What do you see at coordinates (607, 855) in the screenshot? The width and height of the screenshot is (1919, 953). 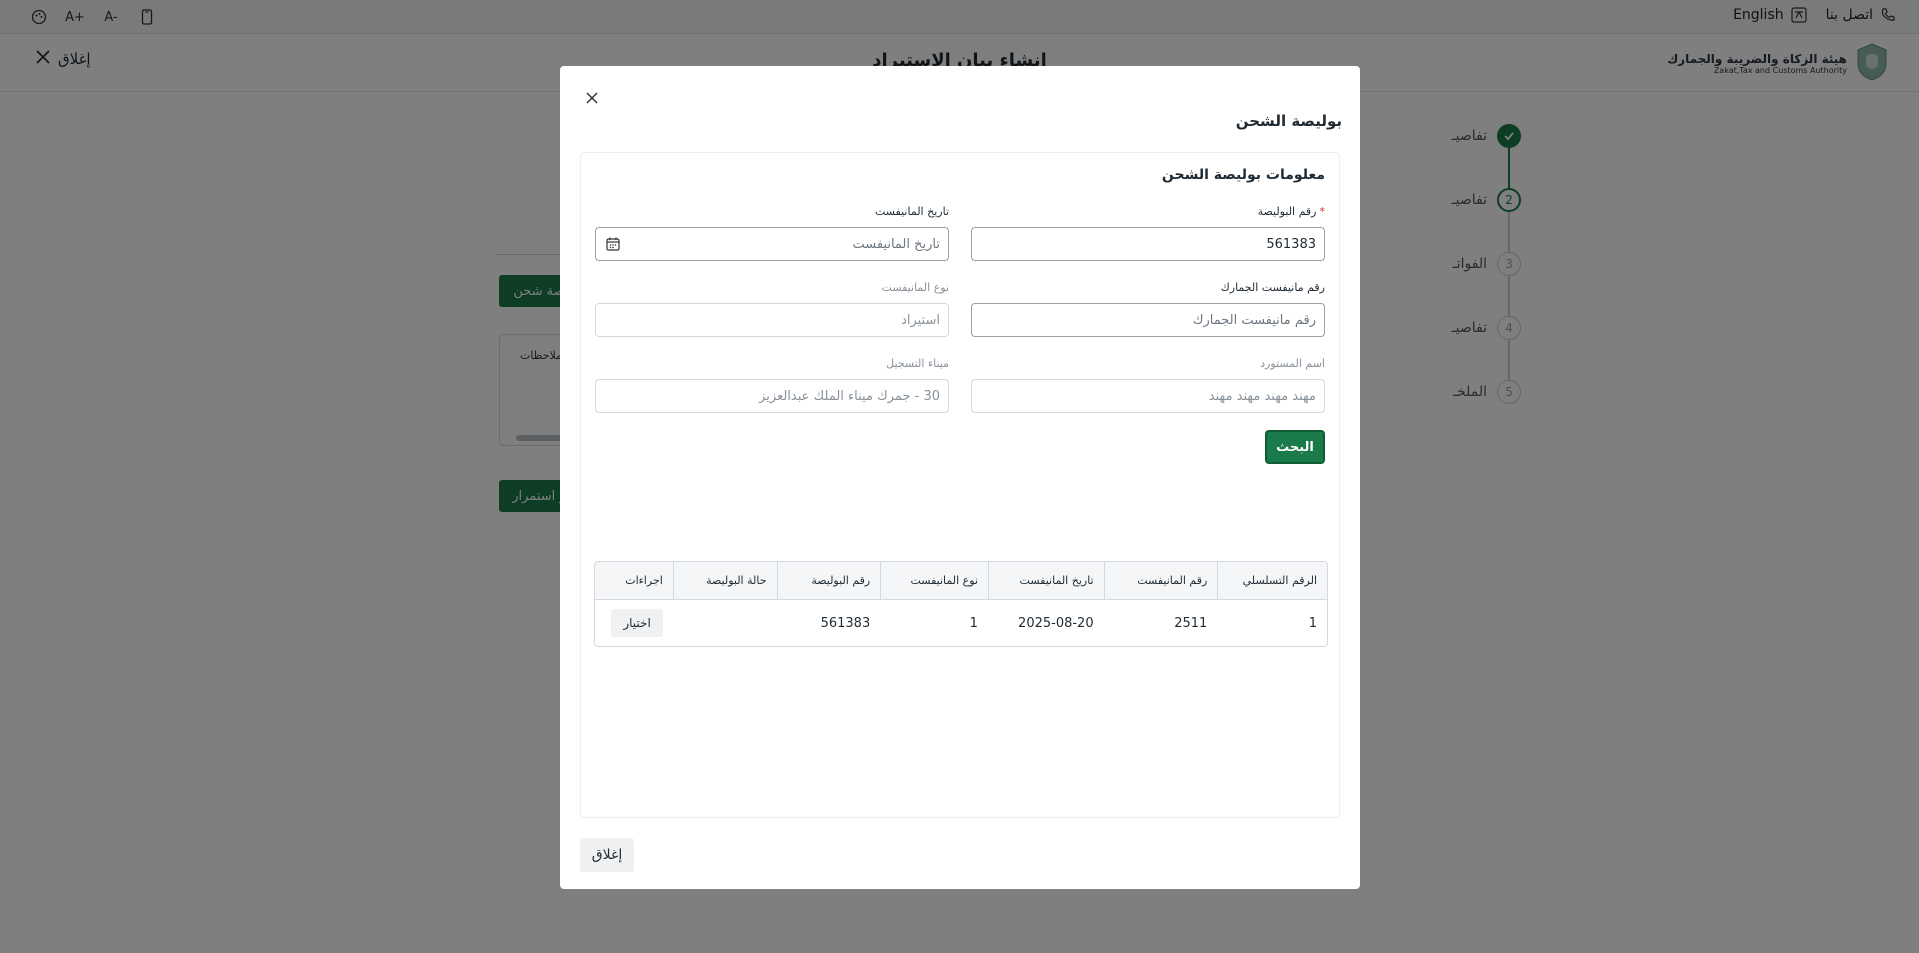 I see `modal-close-button: إغلاق` at bounding box center [607, 855].